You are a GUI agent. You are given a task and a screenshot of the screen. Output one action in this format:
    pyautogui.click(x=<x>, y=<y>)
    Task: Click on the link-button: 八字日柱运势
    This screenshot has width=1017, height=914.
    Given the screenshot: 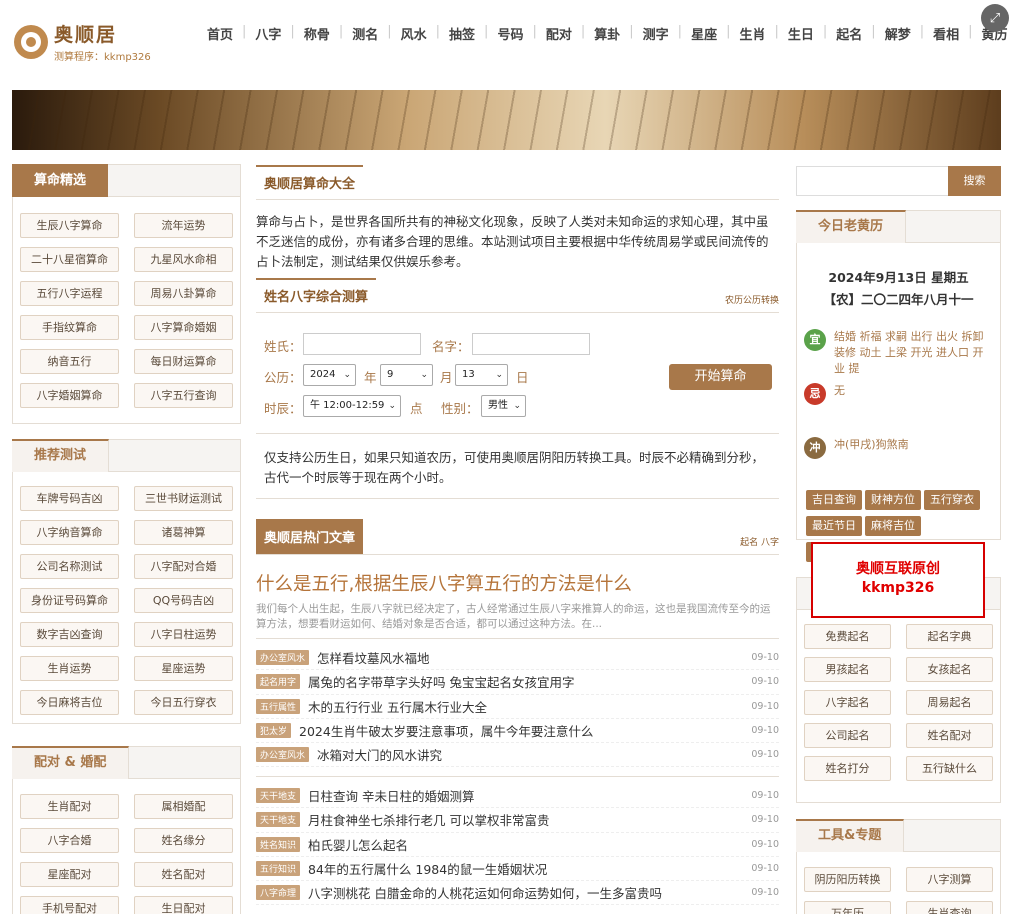 What is the action you would take?
    pyautogui.click(x=183, y=634)
    